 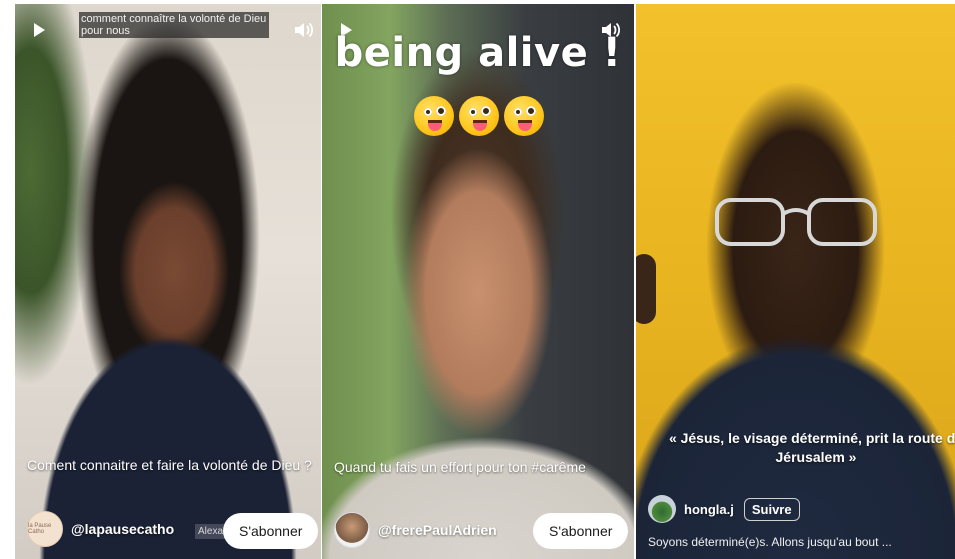 What do you see at coordinates (122, 529) in the screenshot?
I see `channel-handle: @lapausecatho` at bounding box center [122, 529].